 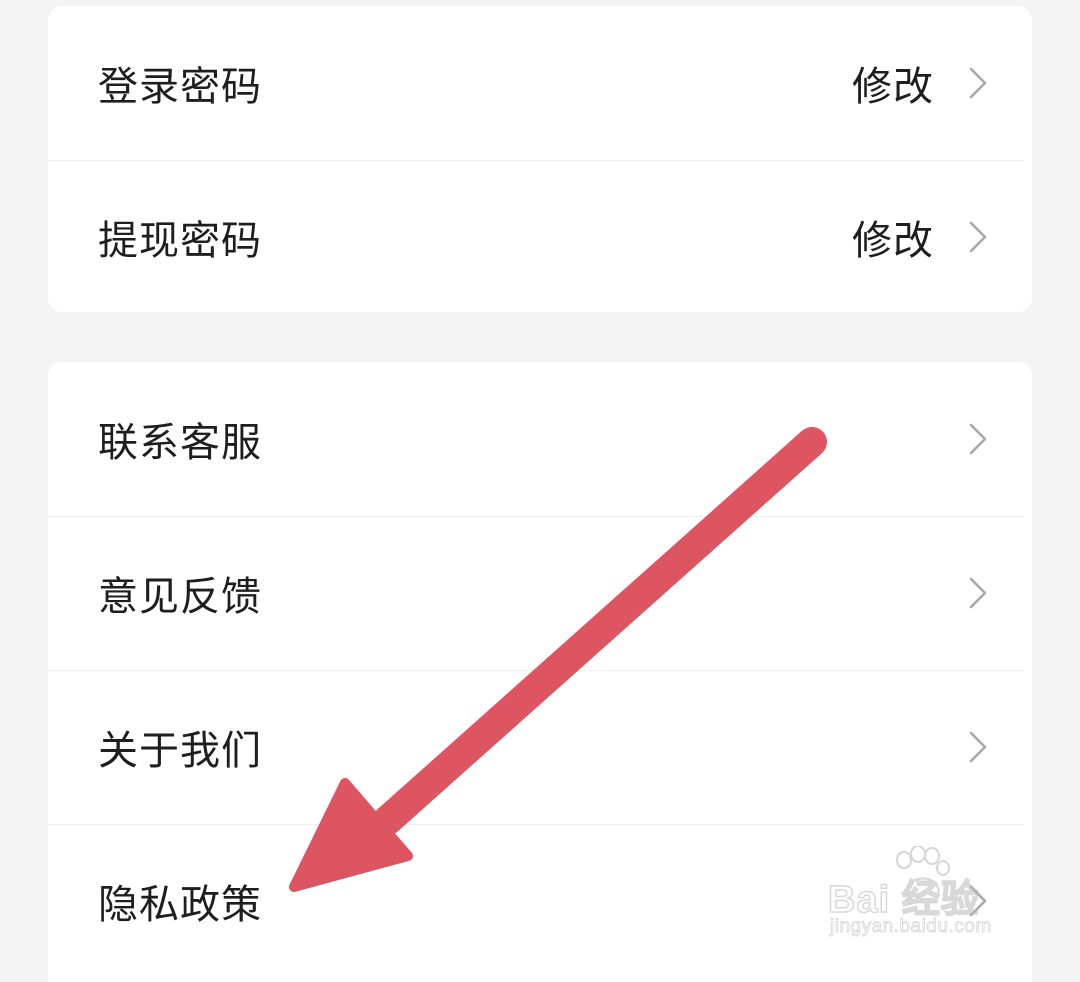 What do you see at coordinates (180, 443) in the screenshot?
I see `contact-service-label: 联系客服` at bounding box center [180, 443].